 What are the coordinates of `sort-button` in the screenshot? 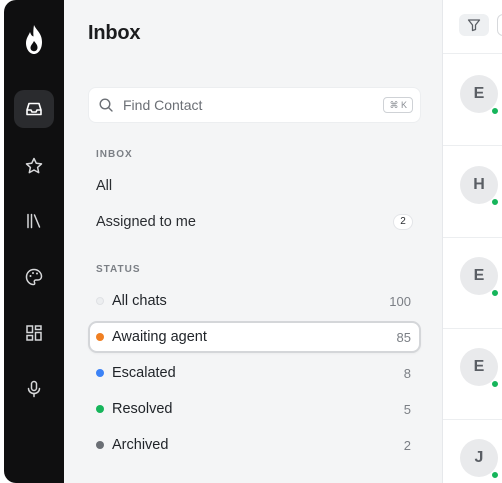 It's located at (499, 25).